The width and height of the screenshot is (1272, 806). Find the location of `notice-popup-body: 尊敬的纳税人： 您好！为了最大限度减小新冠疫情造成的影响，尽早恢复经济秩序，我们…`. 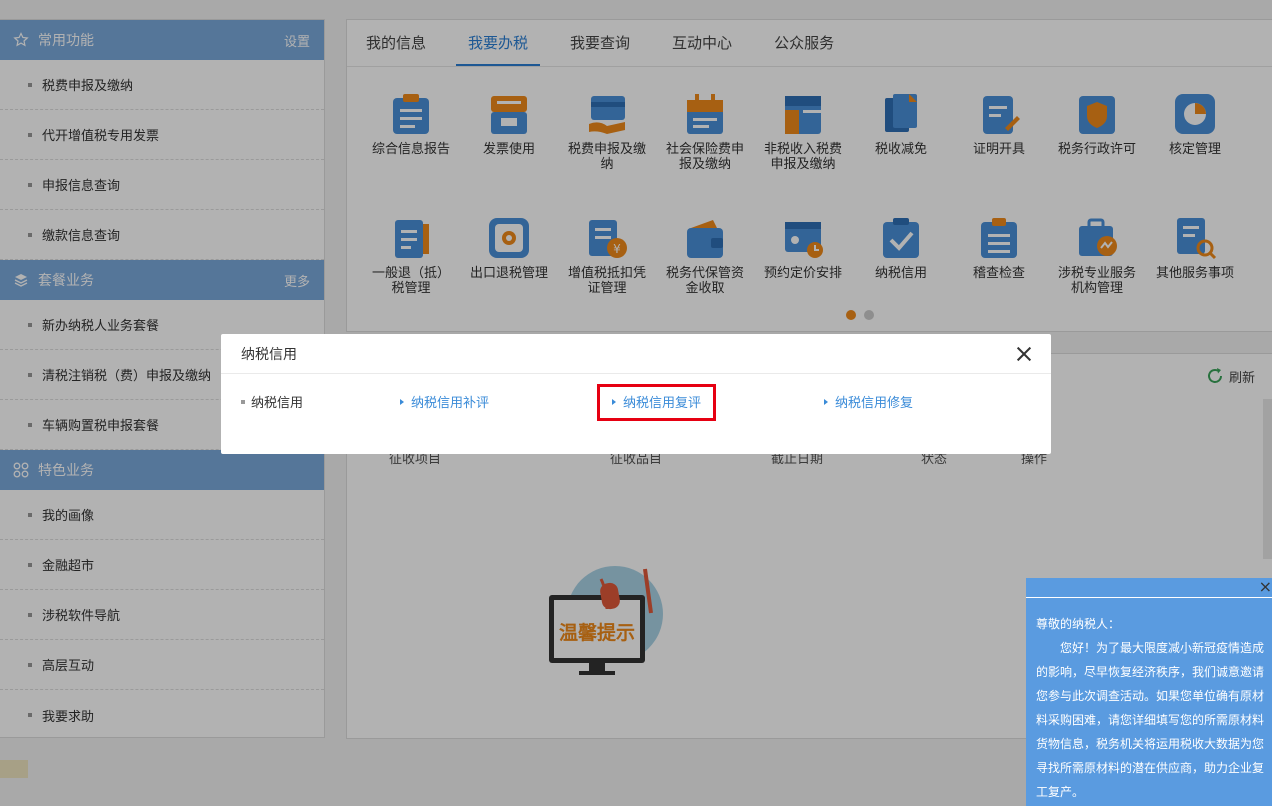

notice-popup-body: 尊敬的纳税人： 您好！为了最大限度减小新冠疫情造成的影响，尽早恢复经济秩序，我们… is located at coordinates (1149, 701).